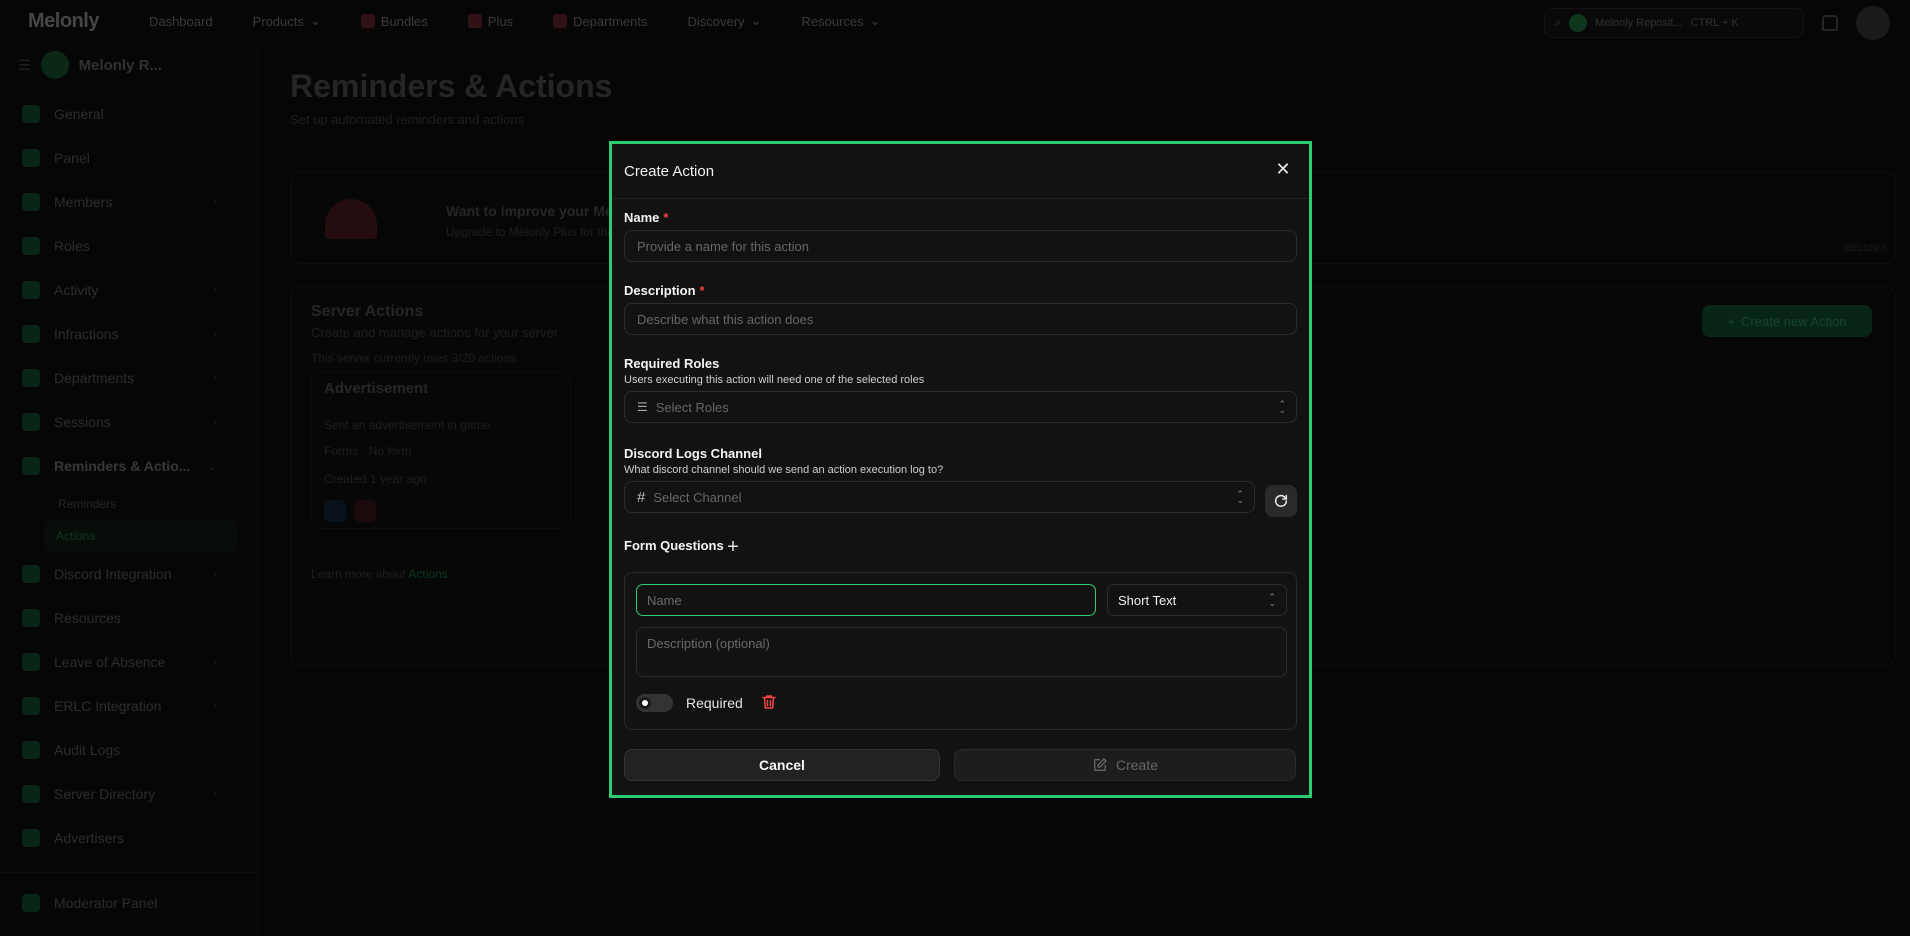 Image resolution: width=1910 pixels, height=936 pixels. Describe the element at coordinates (1197, 600) in the screenshot. I see `question-type-select: Short Text ⌃ ⌄` at that location.